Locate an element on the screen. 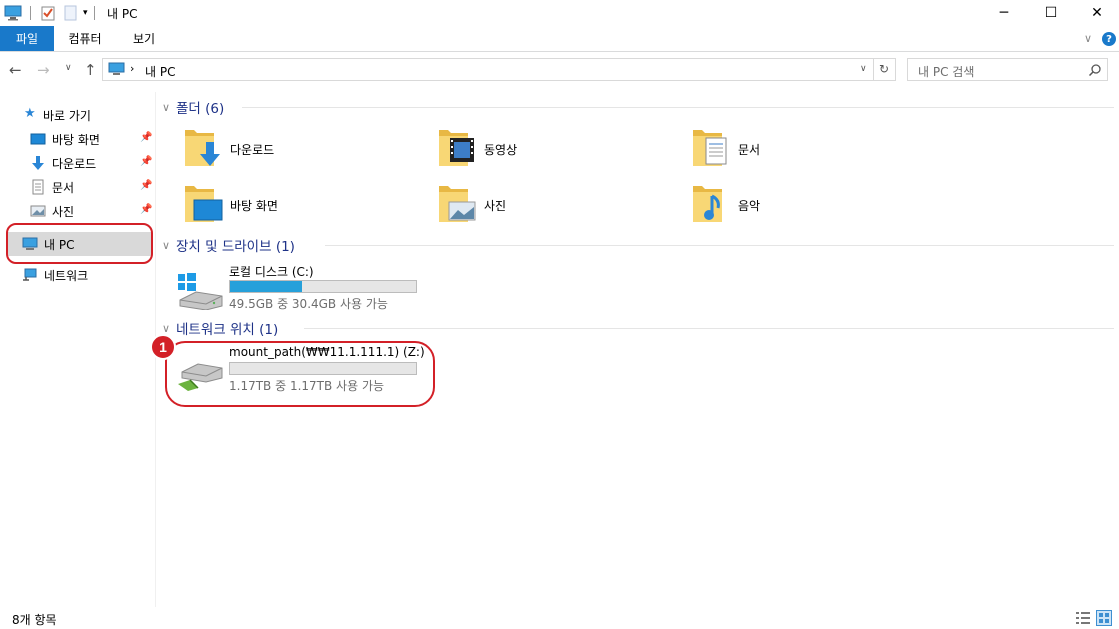 The width and height of the screenshot is (1119, 629). group-title: 폴더 (6) is located at coordinates (200, 109).